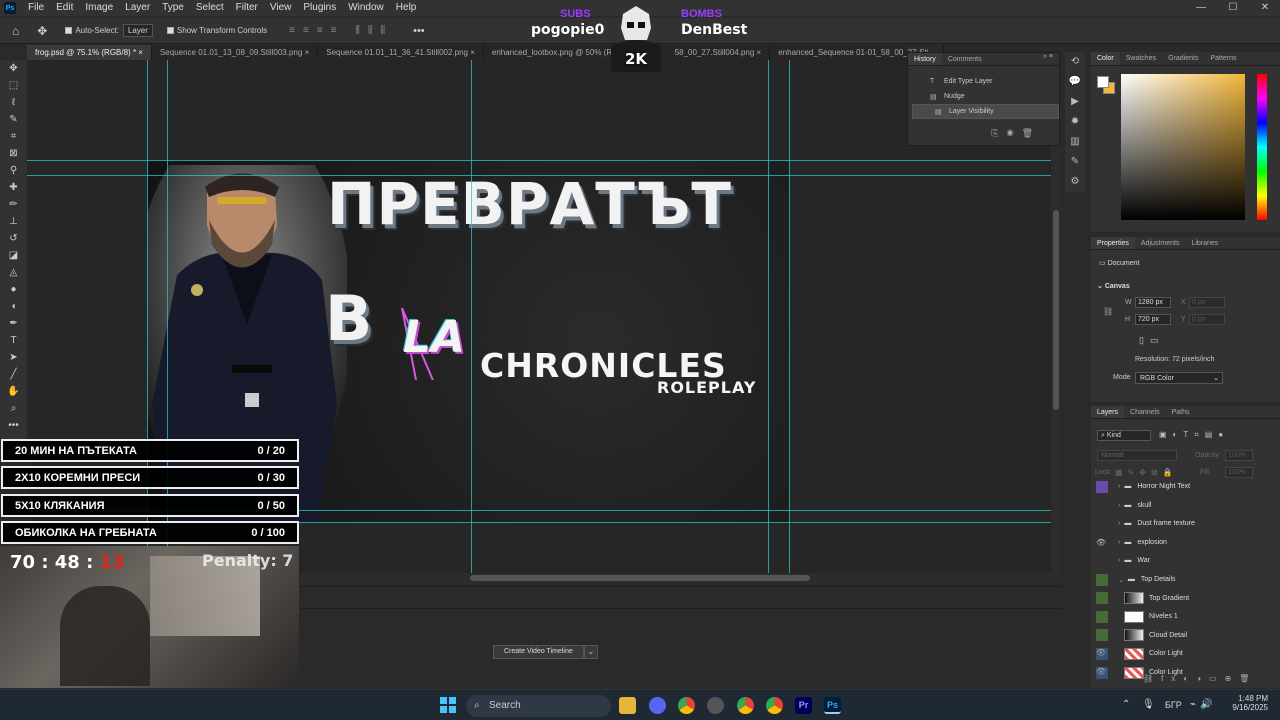 The width and height of the screenshot is (1280, 720). I want to click on layer-row: › ▬ skull, so click(1185, 505).